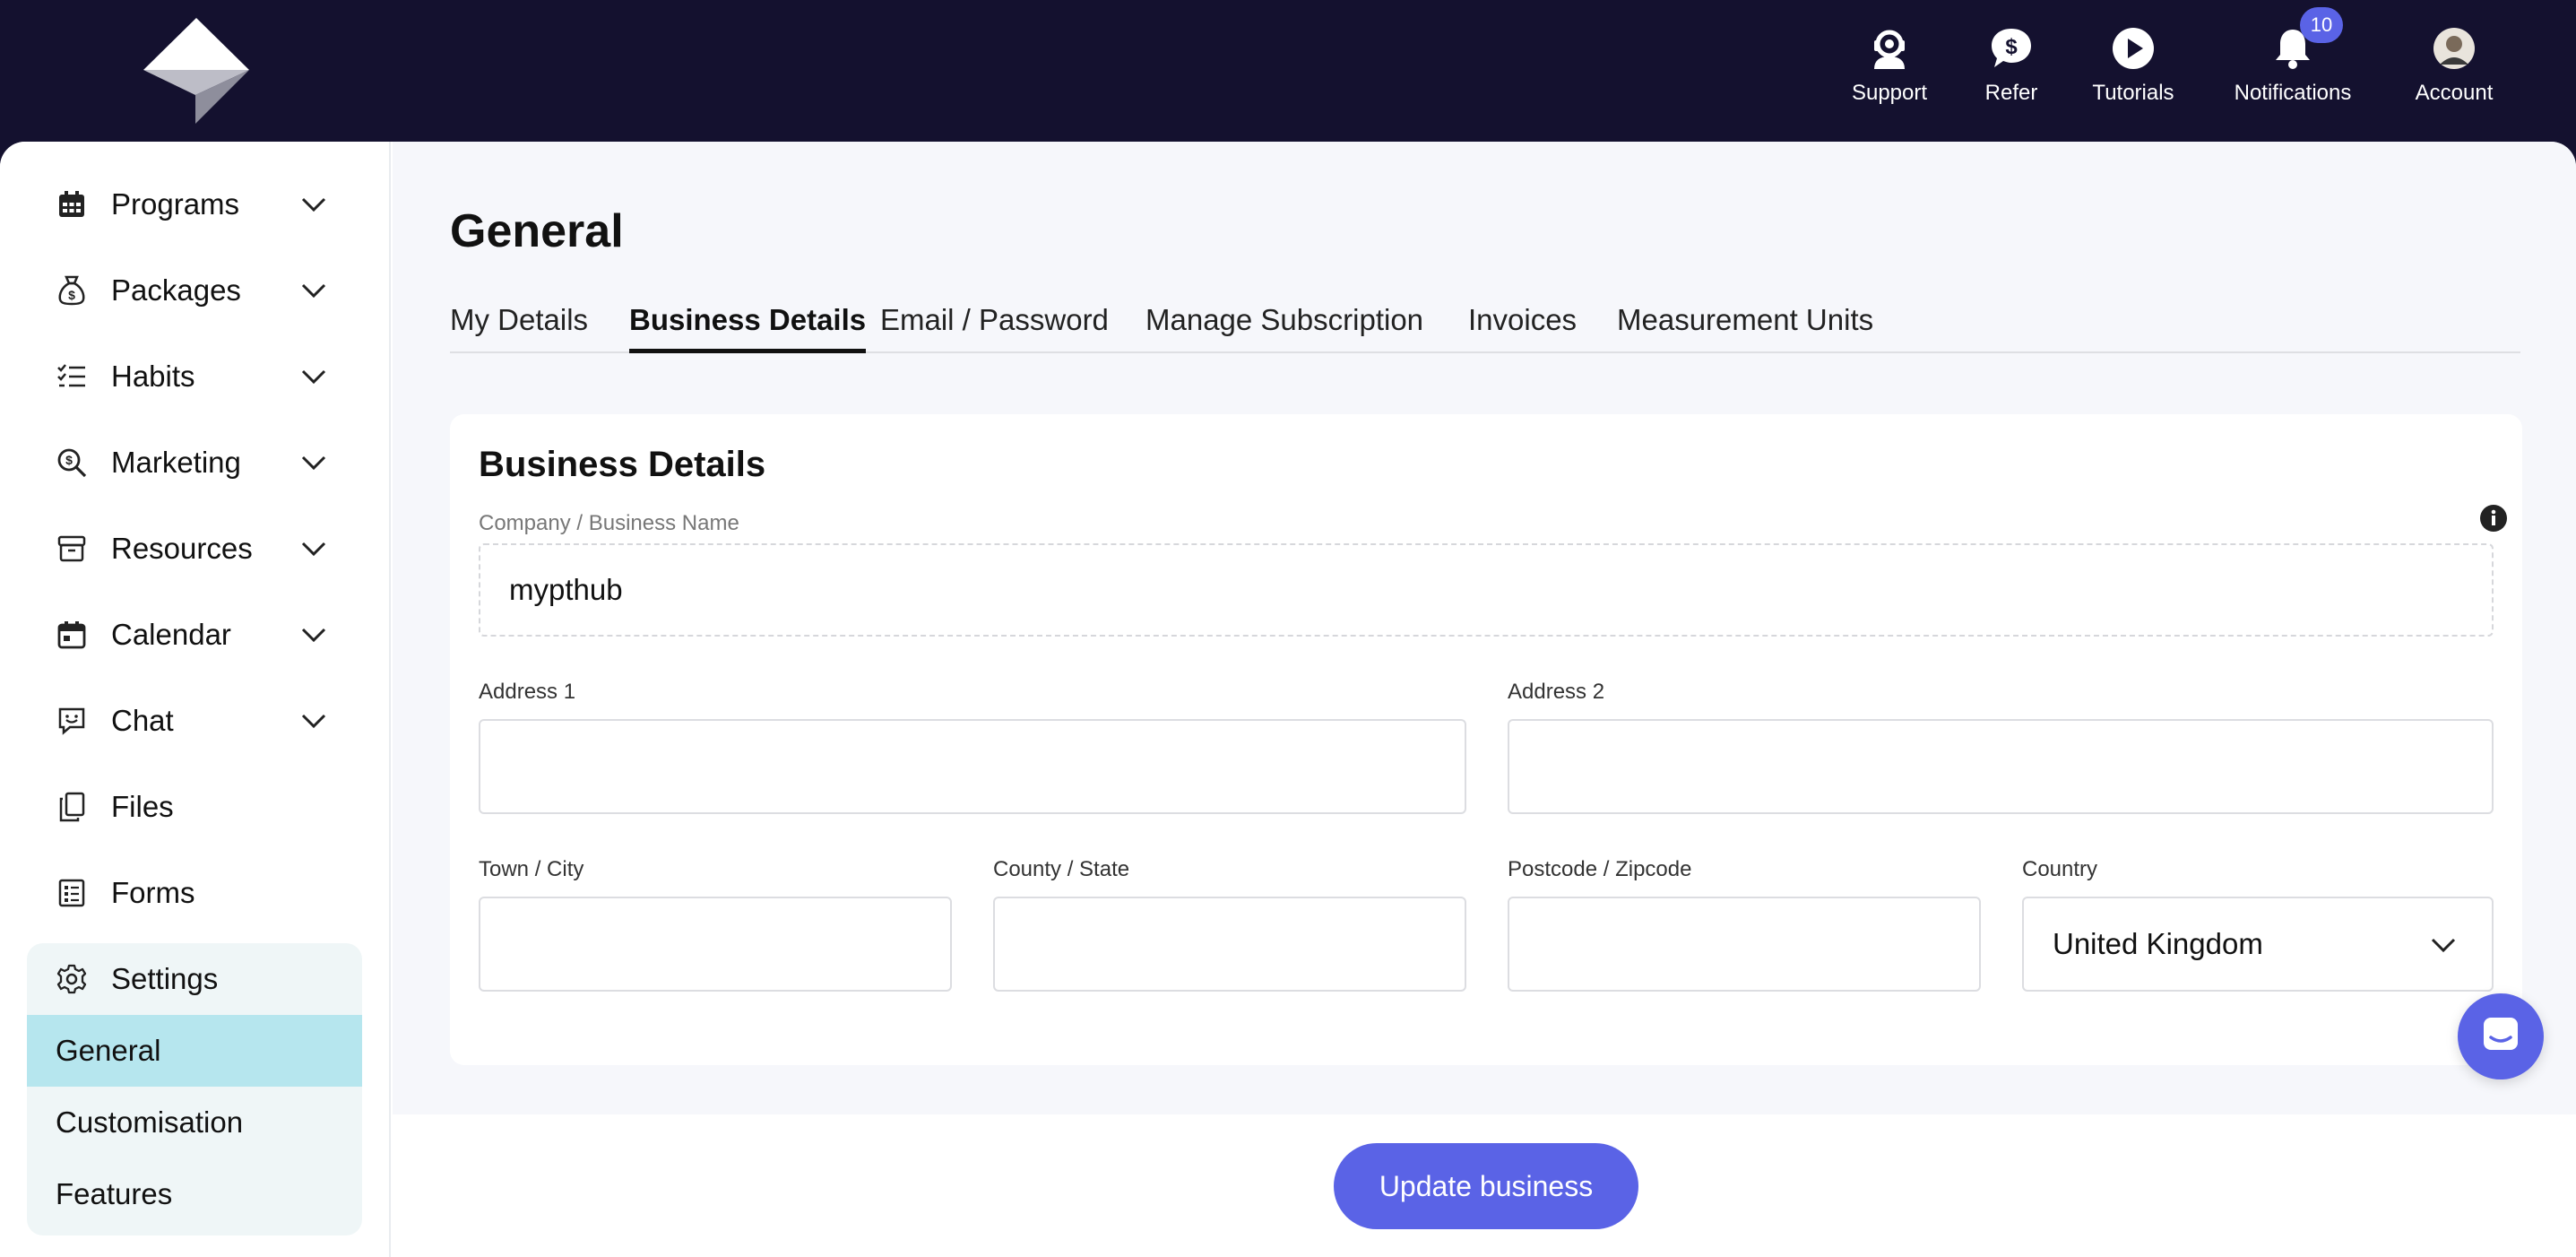  Describe the element at coordinates (72, 893) in the screenshot. I see `form-icon` at that location.